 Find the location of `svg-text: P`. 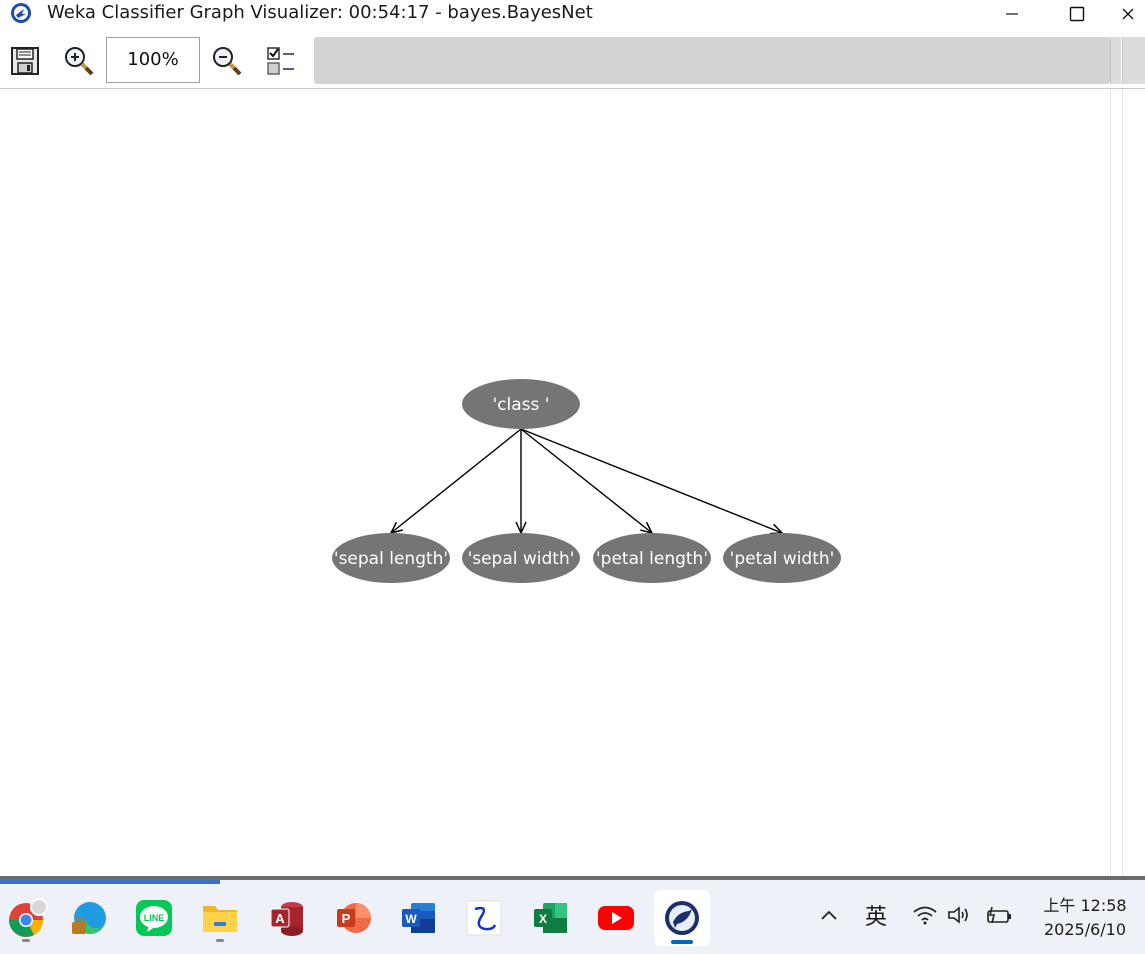

svg-text: P is located at coordinates (346, 918).